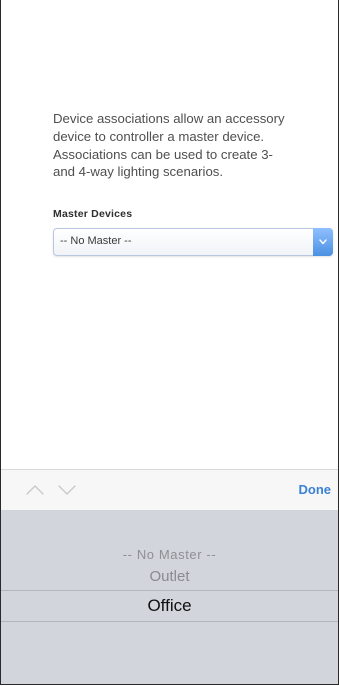 This screenshot has height=686, width=339. What do you see at coordinates (315, 489) in the screenshot?
I see `done-button: Done` at bounding box center [315, 489].